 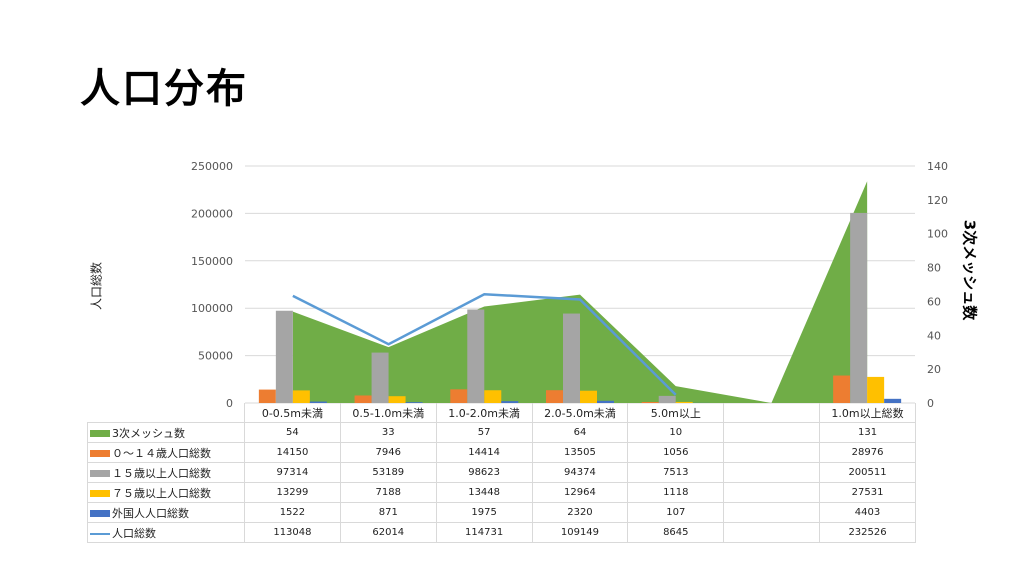 I want to click on table-cell: 27531, so click(x=867, y=492).